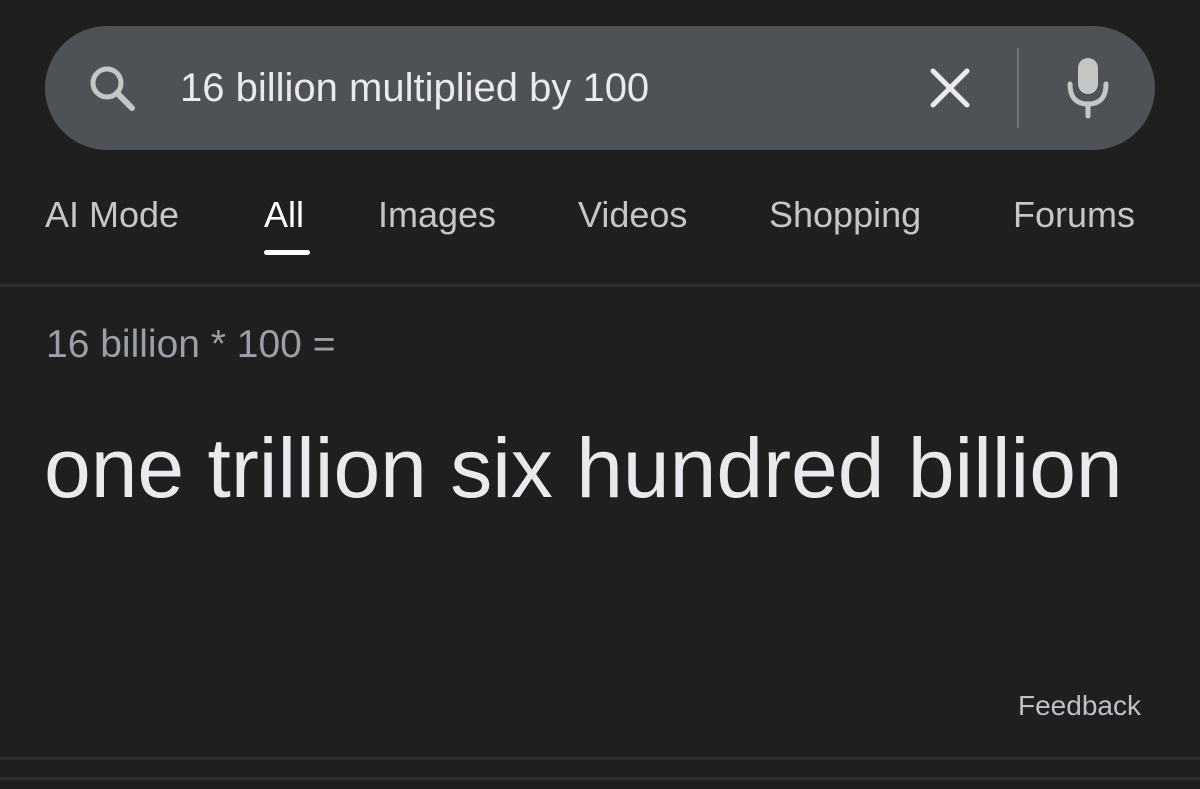  What do you see at coordinates (1018, 88) in the screenshot?
I see `search-bar-divider` at bounding box center [1018, 88].